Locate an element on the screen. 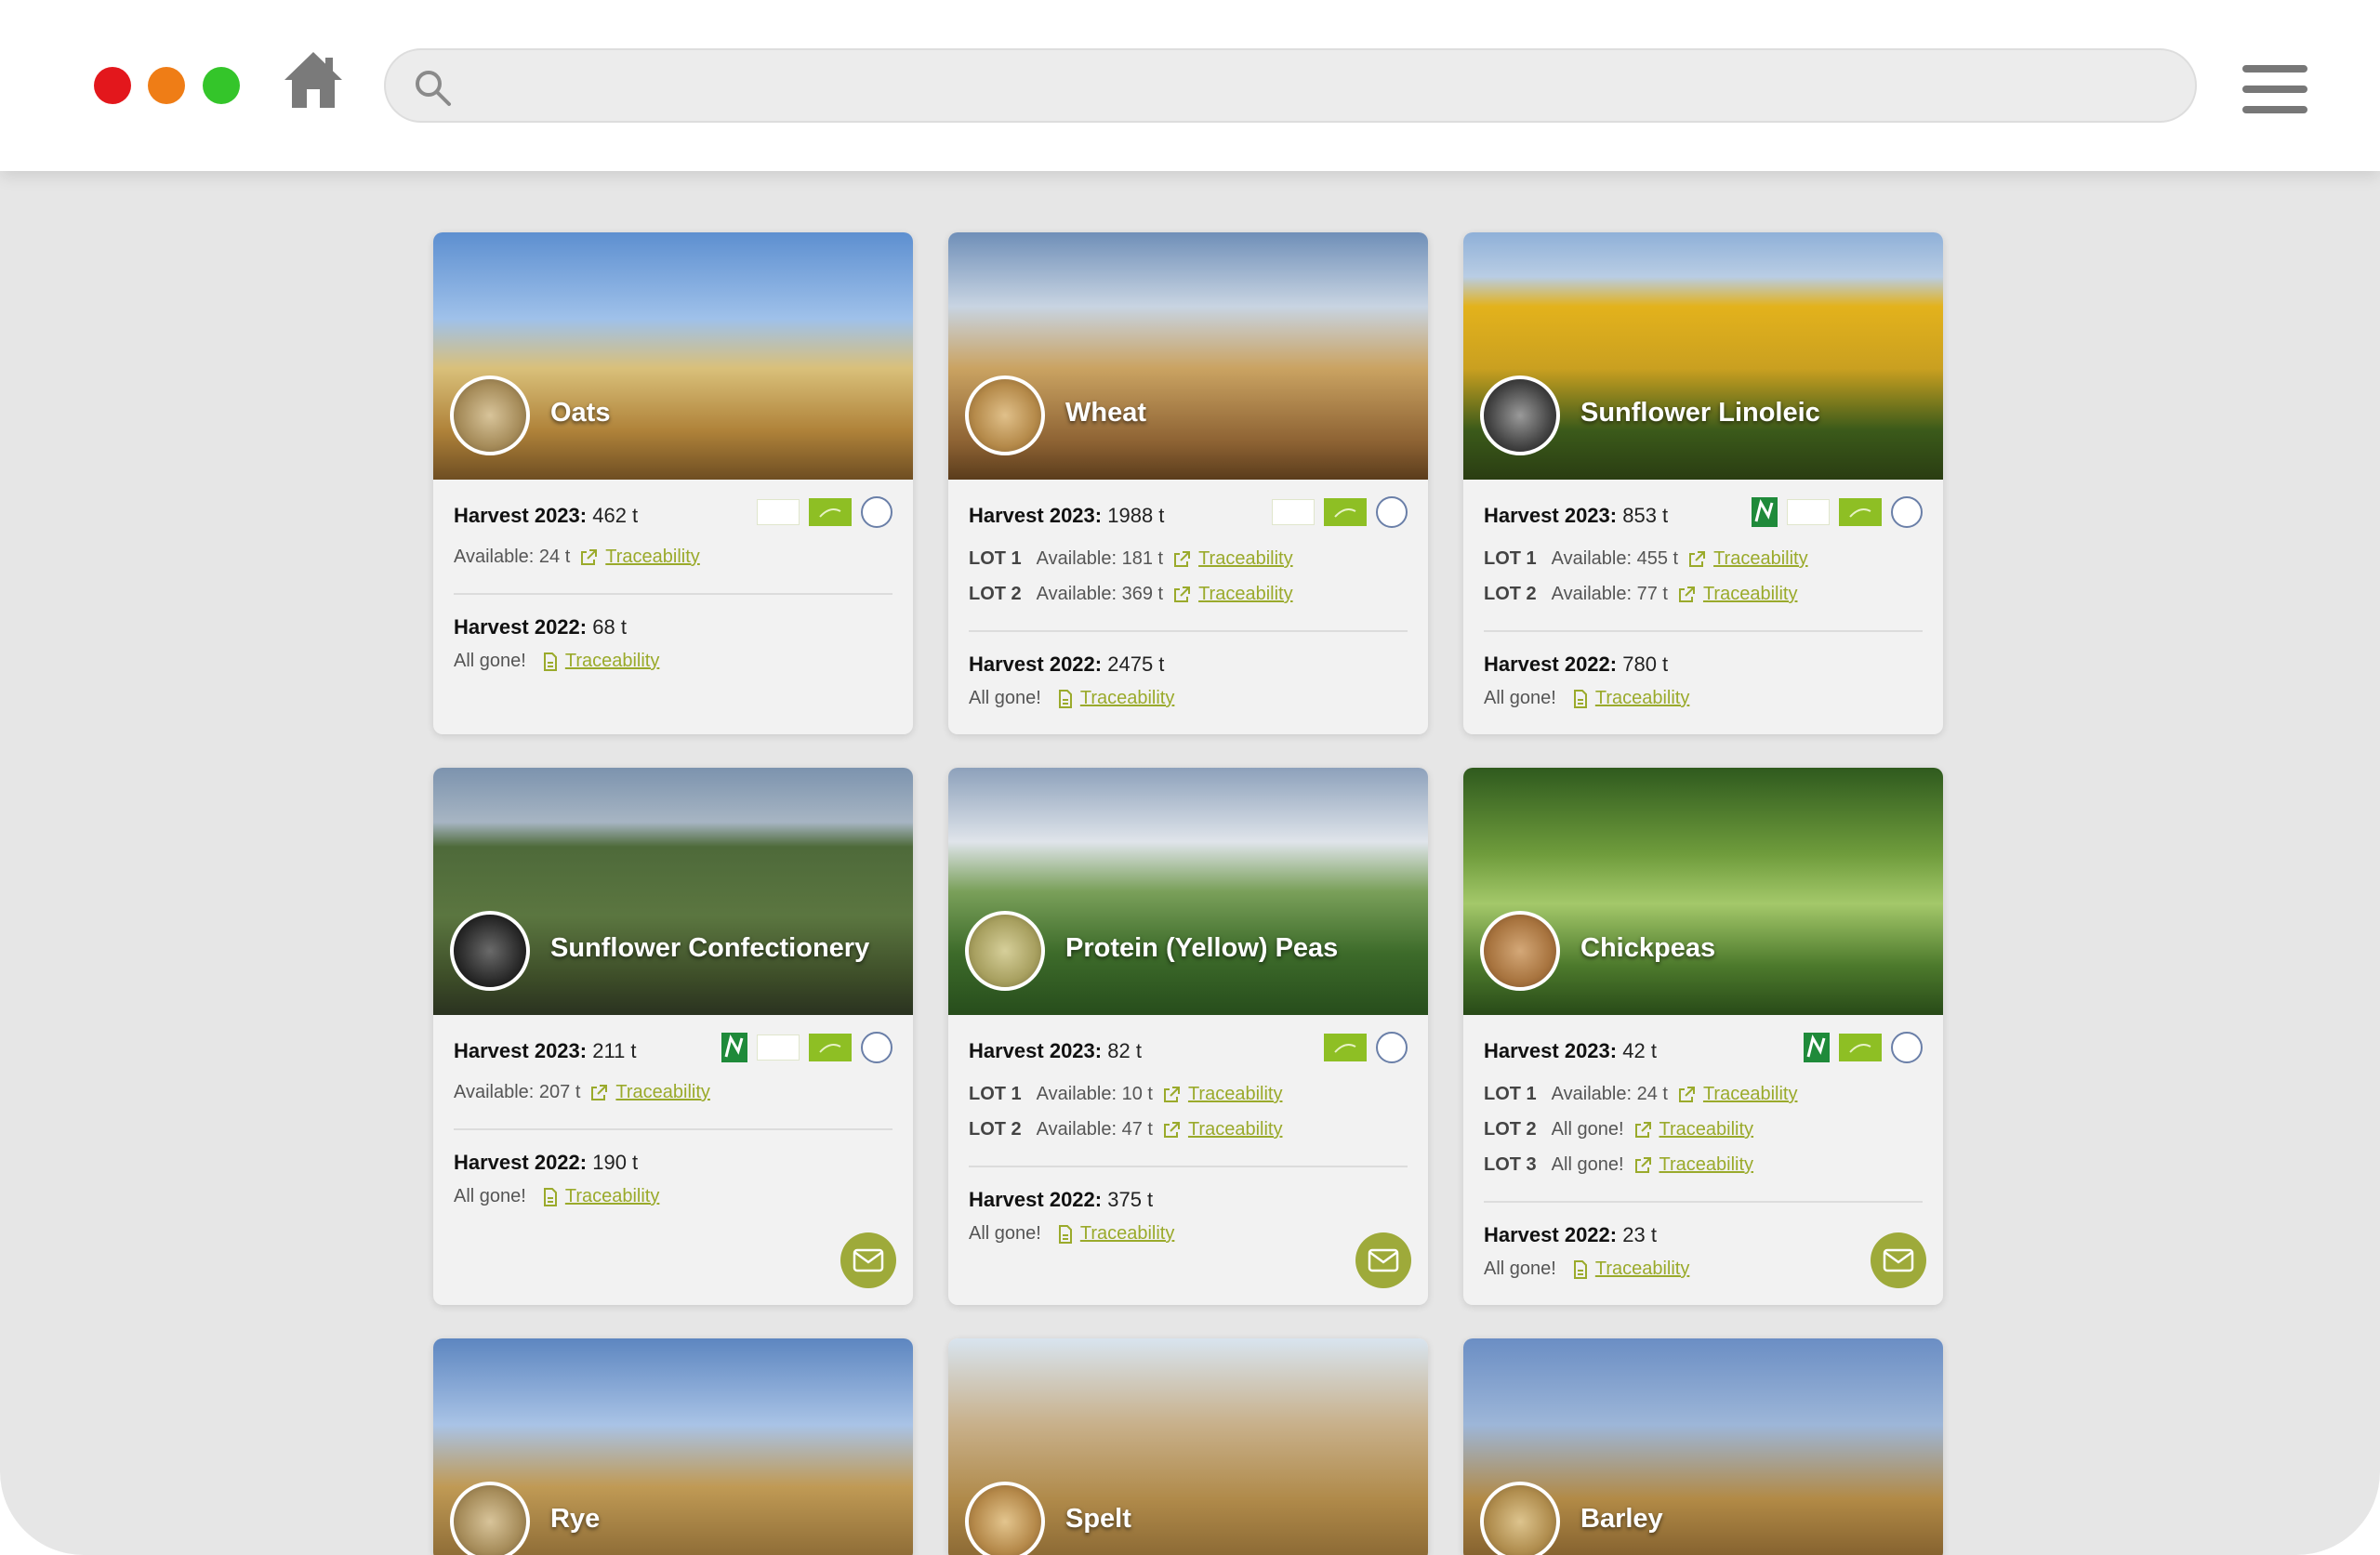 Image resolution: width=2380 pixels, height=1555 pixels. harvest-2022-line: Harvest 2022: 23 t is located at coordinates (1570, 1234).